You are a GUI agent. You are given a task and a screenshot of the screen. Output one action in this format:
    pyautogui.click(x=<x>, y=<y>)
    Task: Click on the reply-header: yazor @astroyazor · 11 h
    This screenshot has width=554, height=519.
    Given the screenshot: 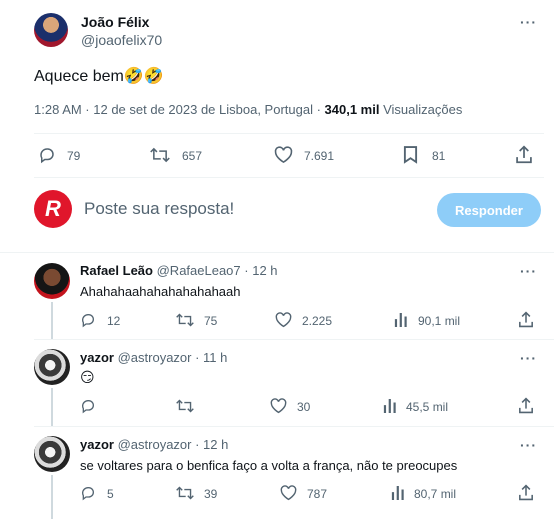 What is the action you would take?
    pyautogui.click(x=153, y=357)
    